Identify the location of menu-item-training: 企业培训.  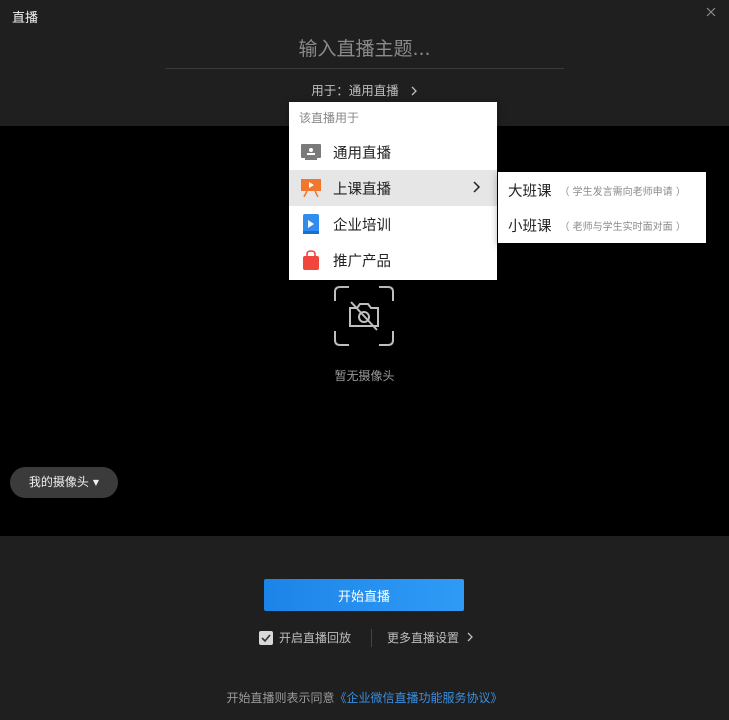
(393, 224).